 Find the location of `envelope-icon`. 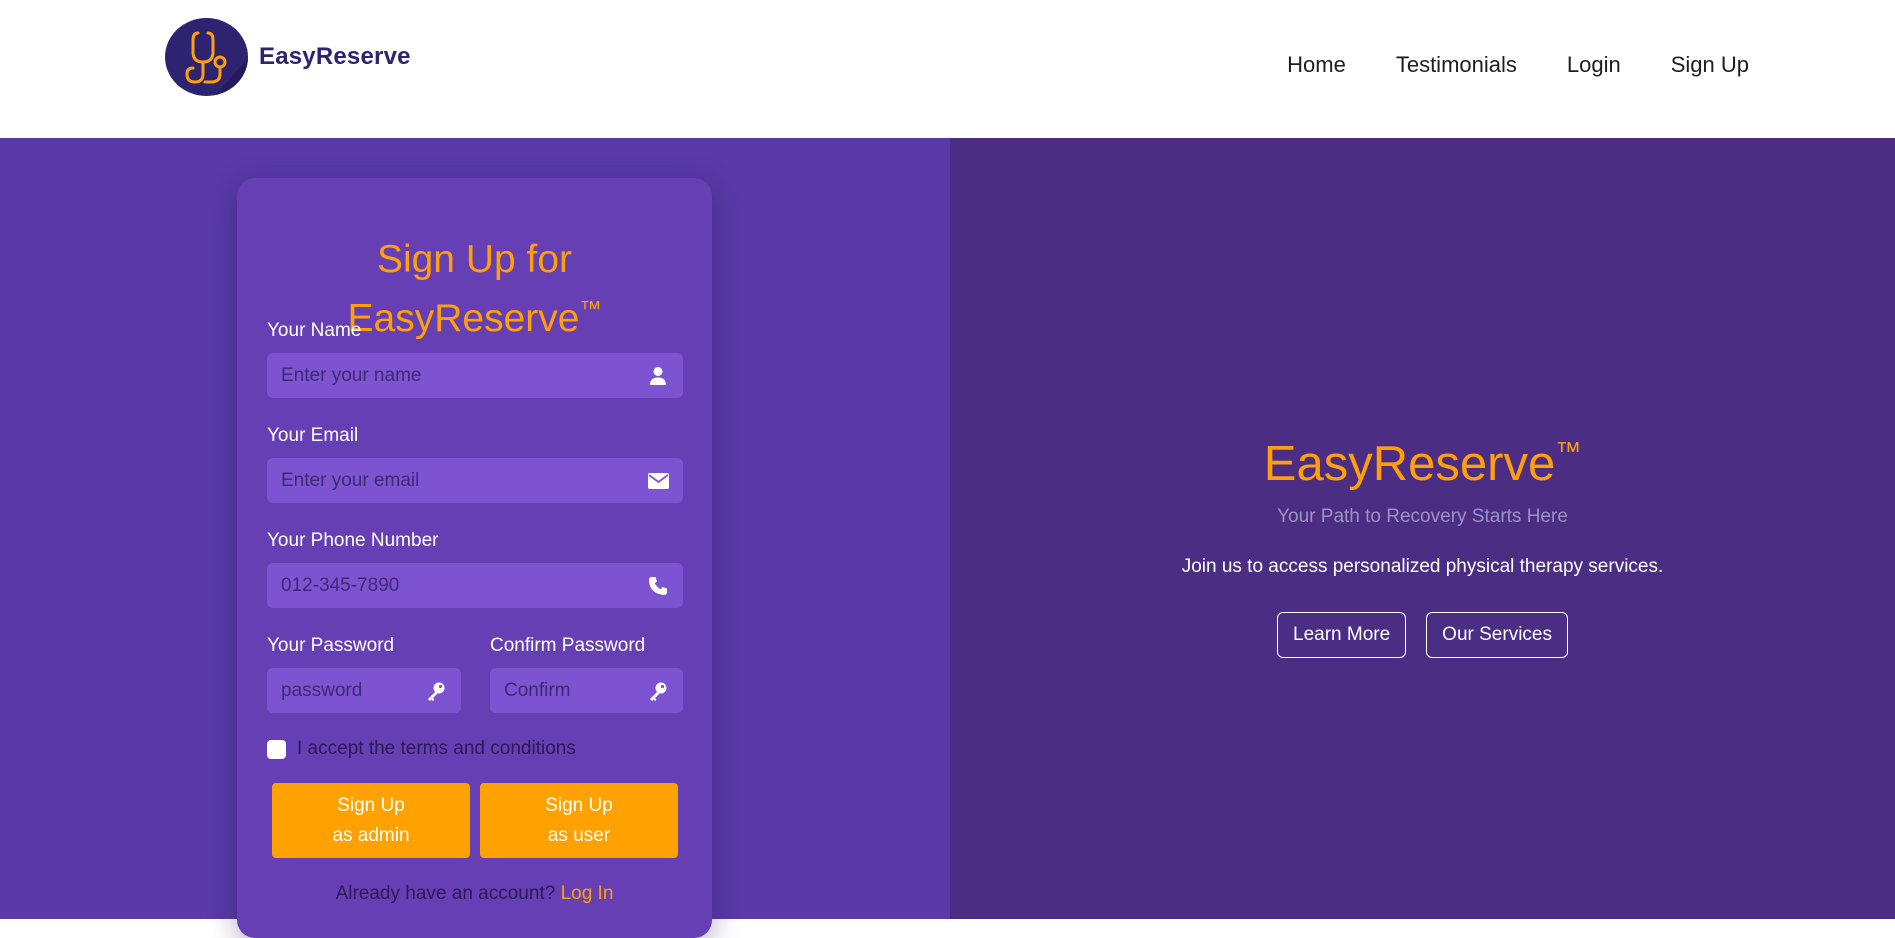

envelope-icon is located at coordinates (658, 481).